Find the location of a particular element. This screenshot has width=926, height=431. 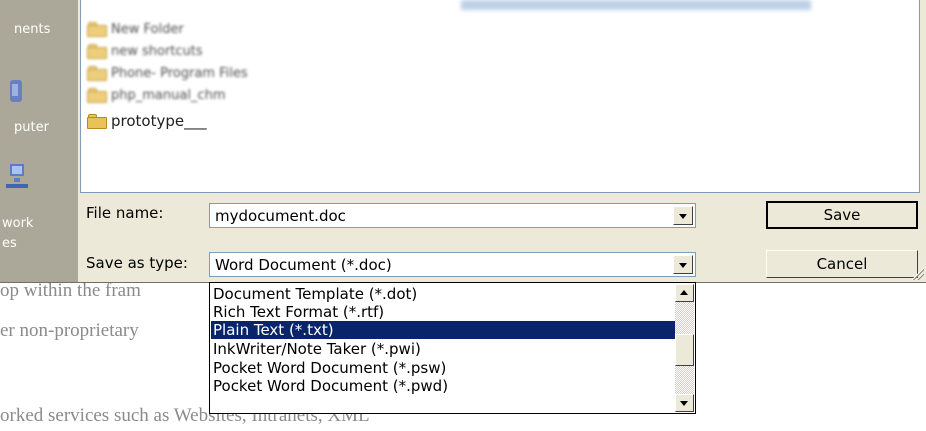

list-item: prototype___ is located at coordinates (147, 121).